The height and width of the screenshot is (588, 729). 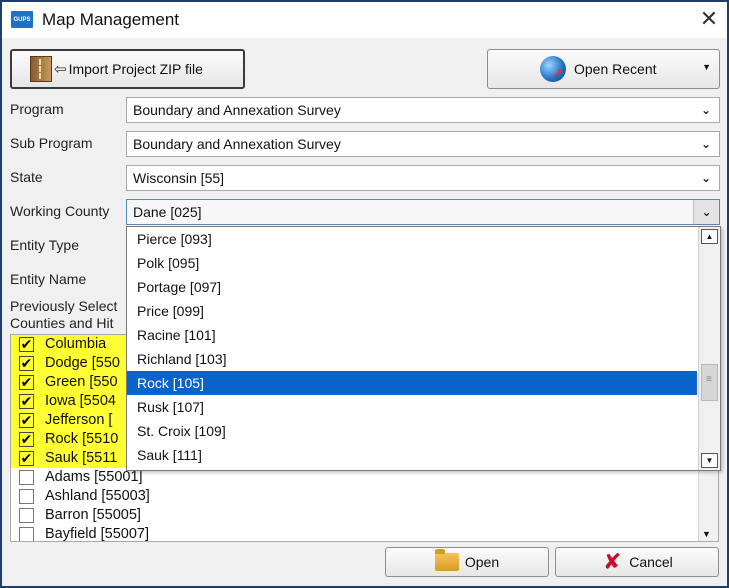 I want to click on previously-selected-line2: Counties and Hit, so click(x=62, y=323).